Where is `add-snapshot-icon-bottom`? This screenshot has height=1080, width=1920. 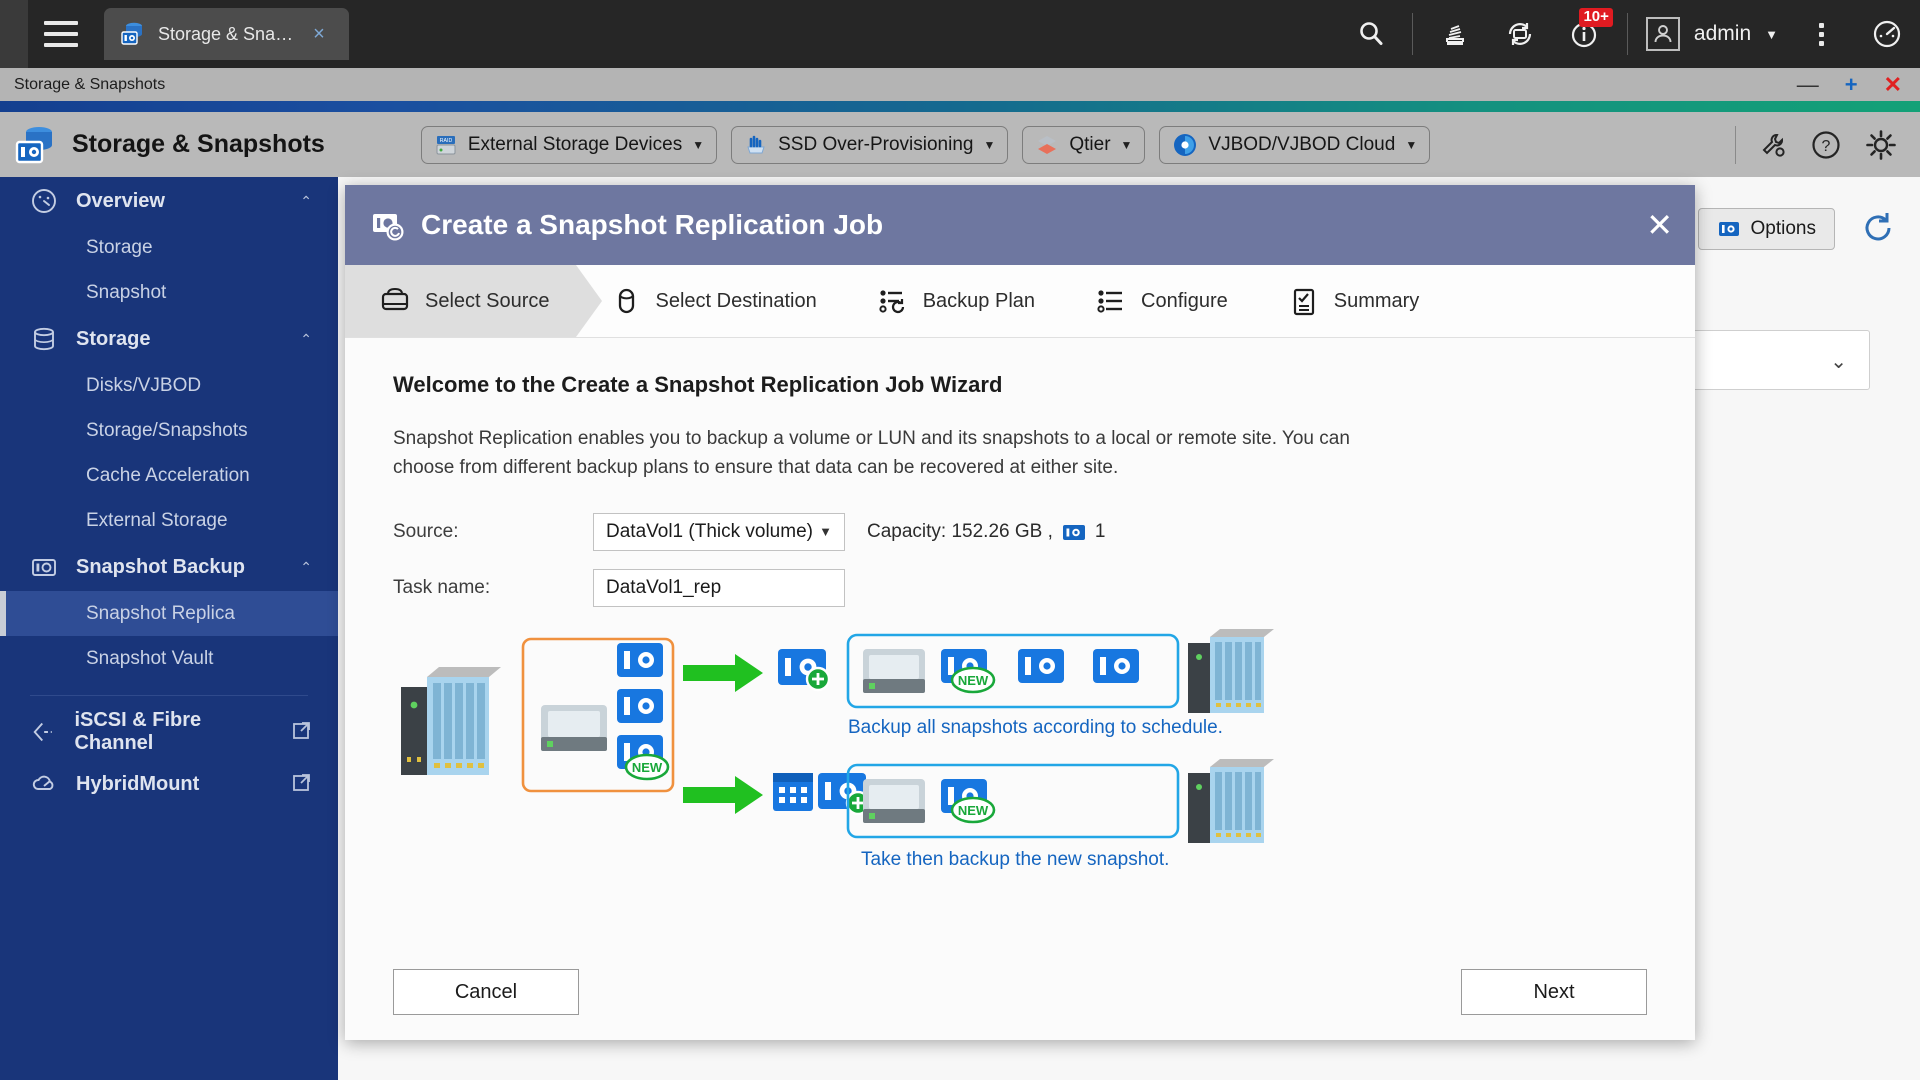
add-snapshot-icon-bottom is located at coordinates (844, 794).